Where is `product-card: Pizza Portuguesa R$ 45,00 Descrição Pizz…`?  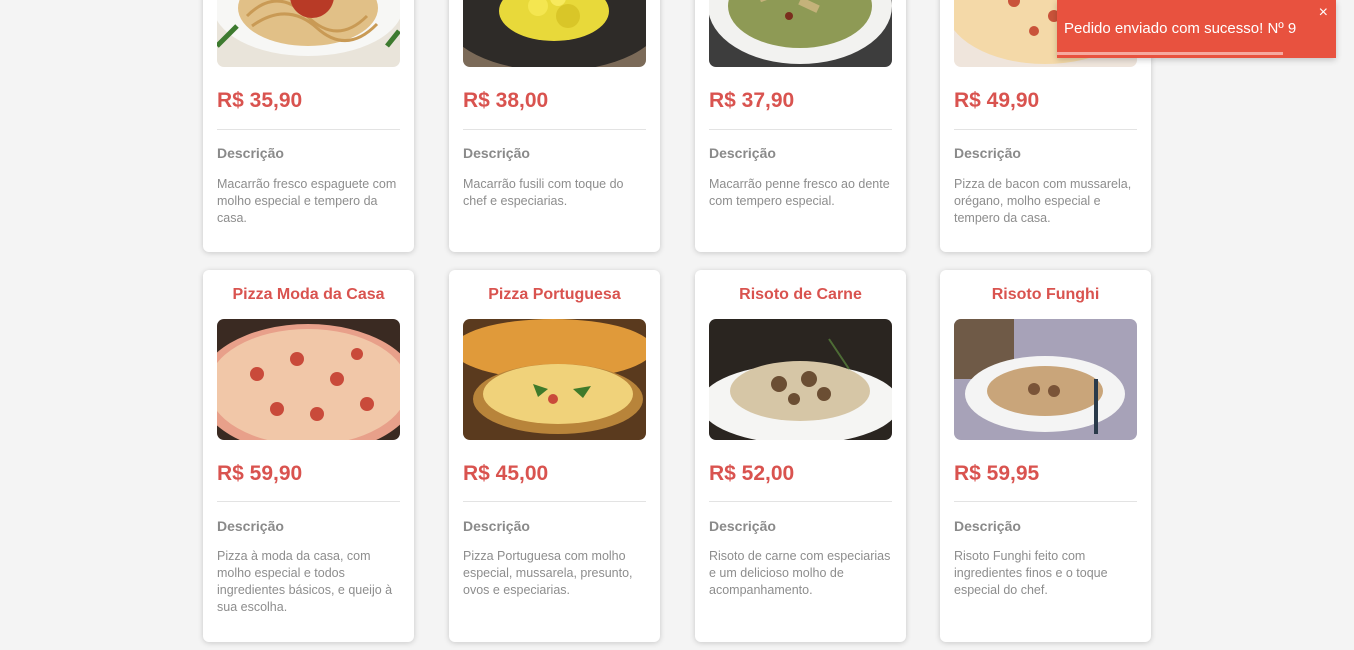
product-card: Pizza Portuguesa R$ 45,00 Descrição Pizz… is located at coordinates (554, 456).